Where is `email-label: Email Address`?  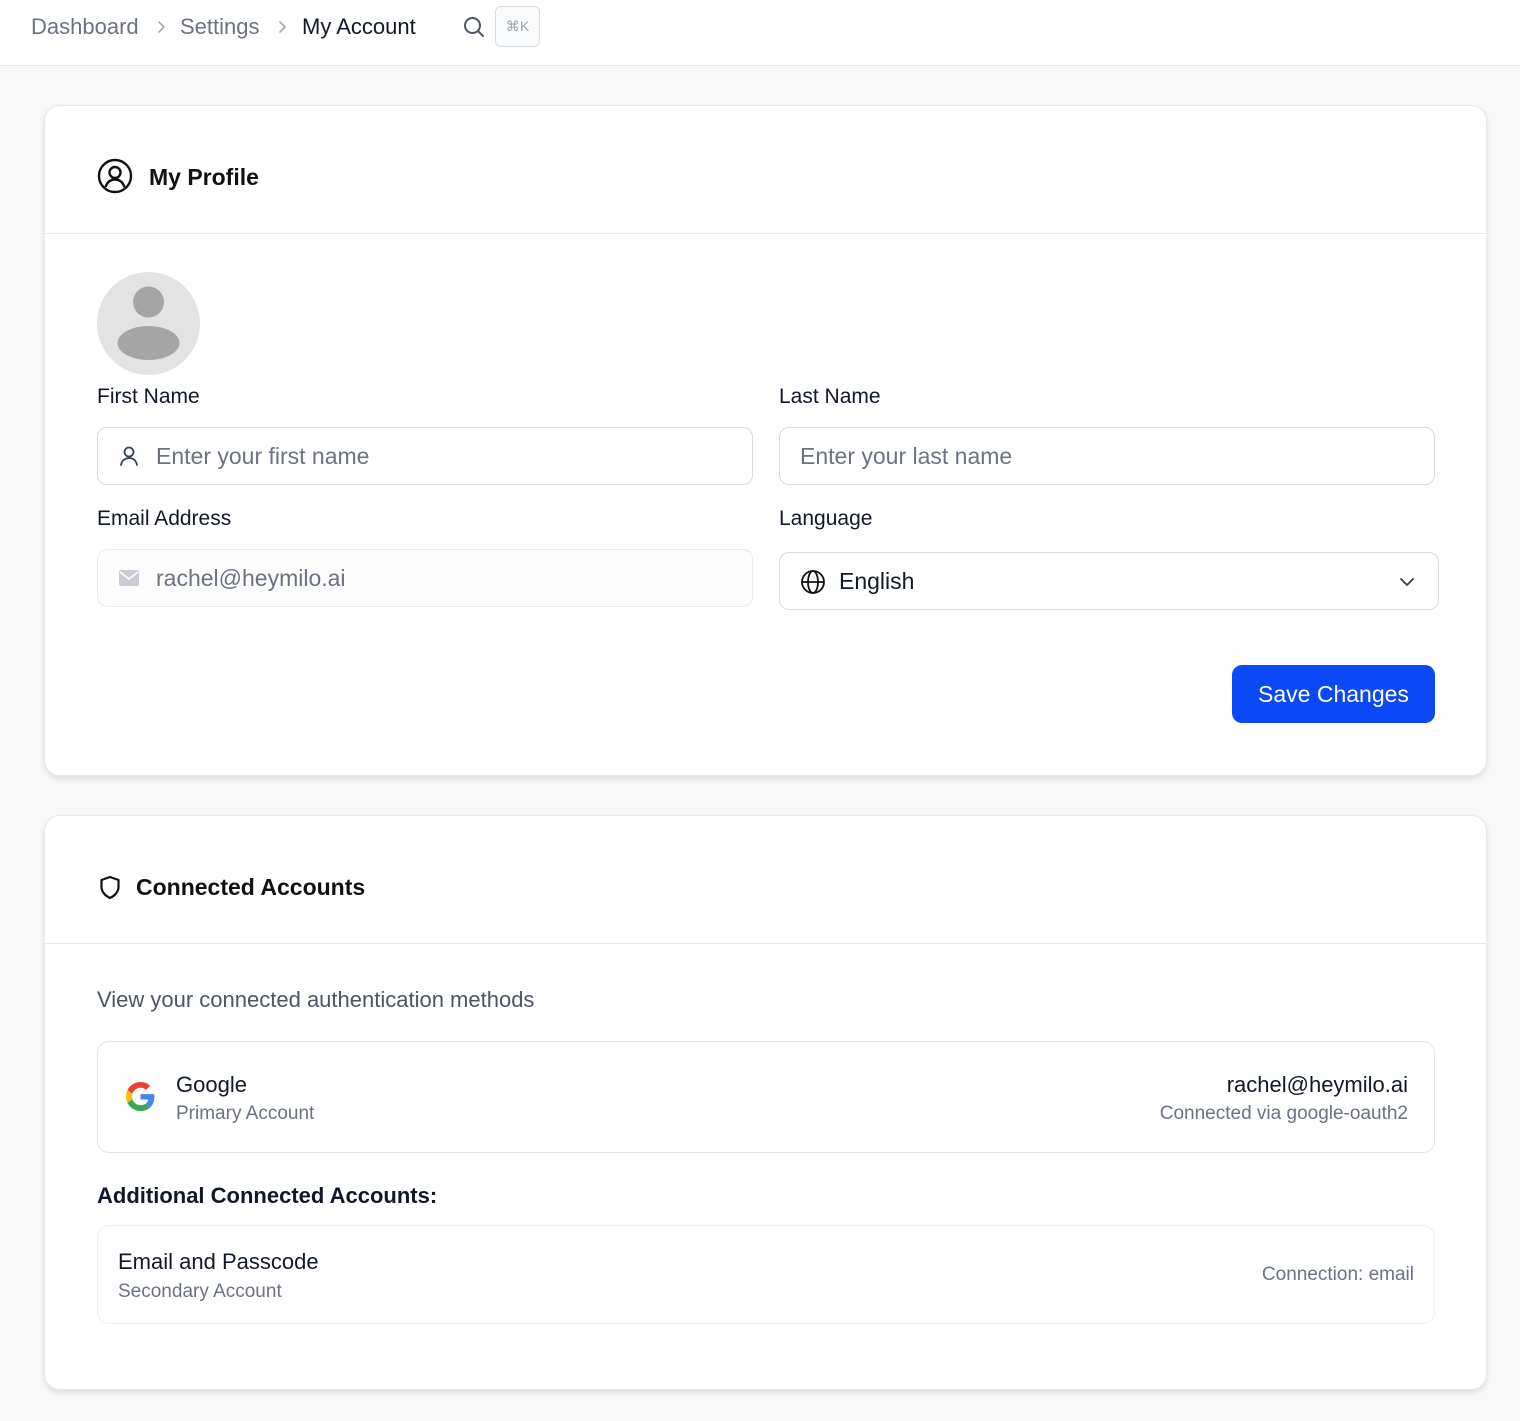
email-label: Email Address is located at coordinates (164, 518).